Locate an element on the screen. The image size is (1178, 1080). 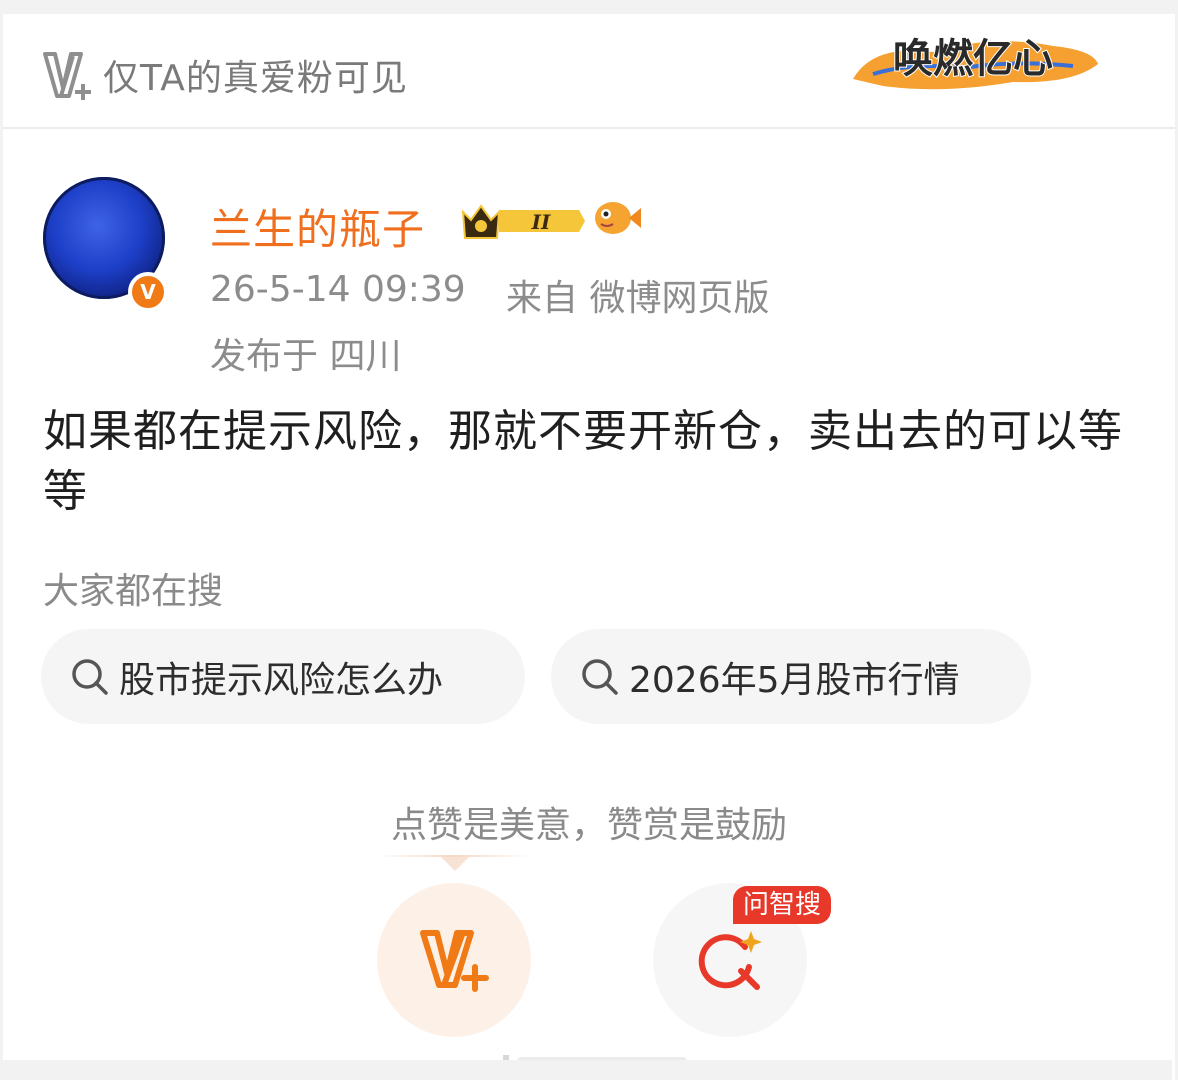
search-chip: 2026年5月股市行情 is located at coordinates (791, 676).